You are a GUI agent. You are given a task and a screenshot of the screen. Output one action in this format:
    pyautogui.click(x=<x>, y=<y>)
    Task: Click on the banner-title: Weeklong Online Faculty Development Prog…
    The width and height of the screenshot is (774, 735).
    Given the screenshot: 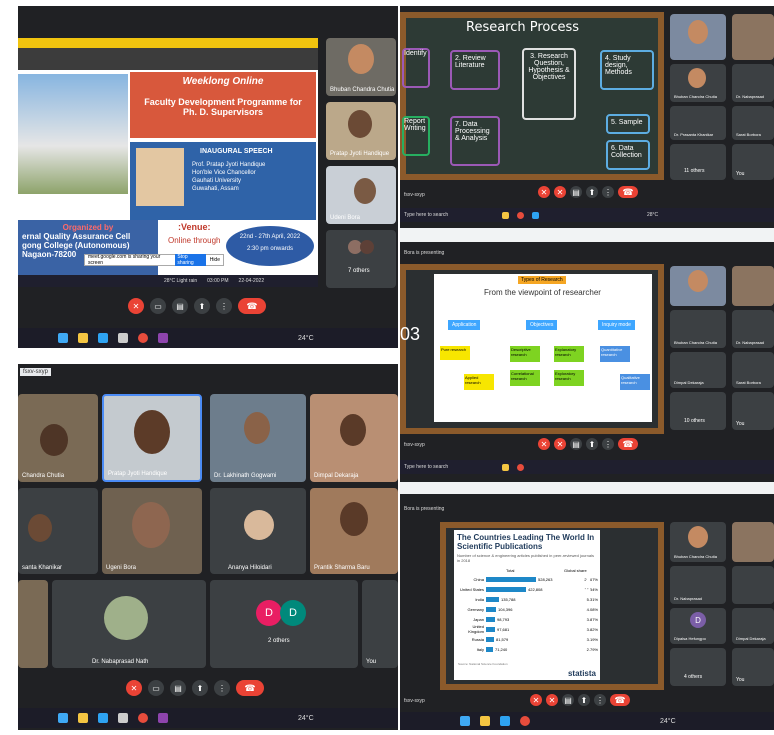 What is the action you would take?
    pyautogui.click(x=223, y=105)
    